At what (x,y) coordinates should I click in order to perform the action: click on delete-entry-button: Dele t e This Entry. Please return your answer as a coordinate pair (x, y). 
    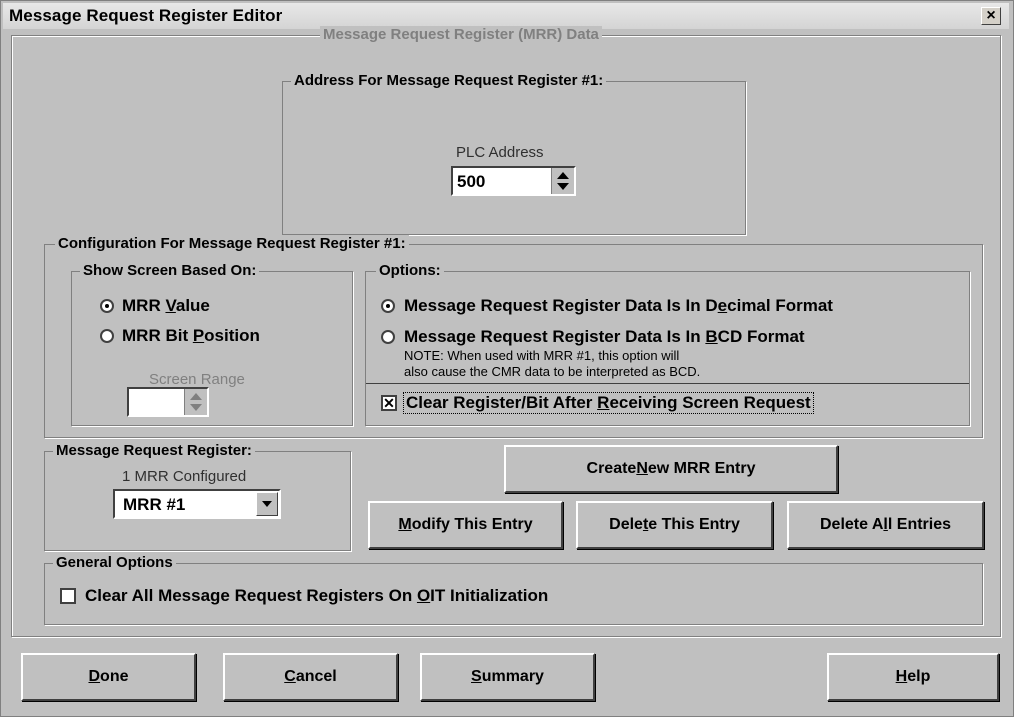
    Looking at the image, I should click on (674, 525).